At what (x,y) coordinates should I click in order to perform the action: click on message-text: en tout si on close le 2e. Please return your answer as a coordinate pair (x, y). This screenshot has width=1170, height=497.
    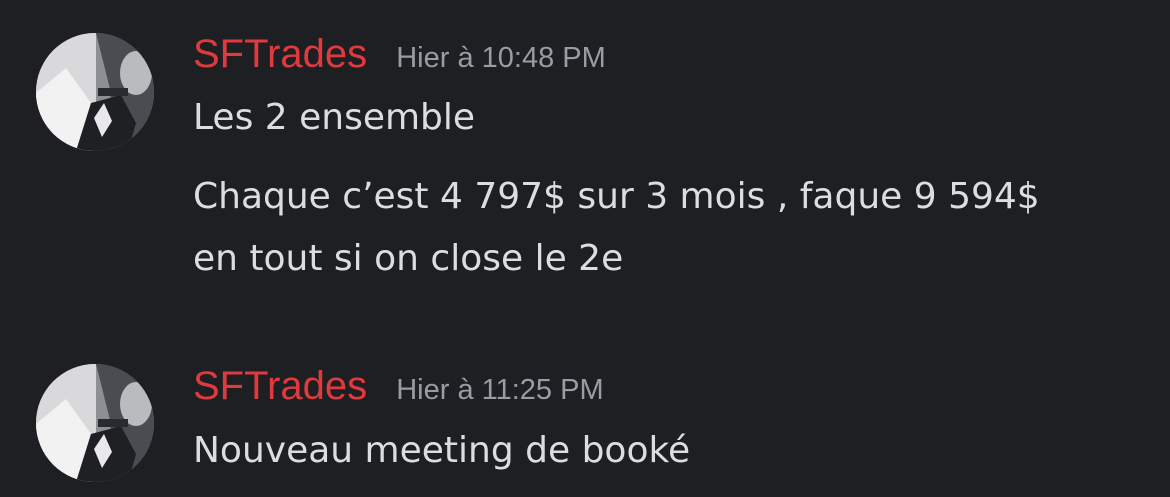
    Looking at the image, I should click on (408, 258).